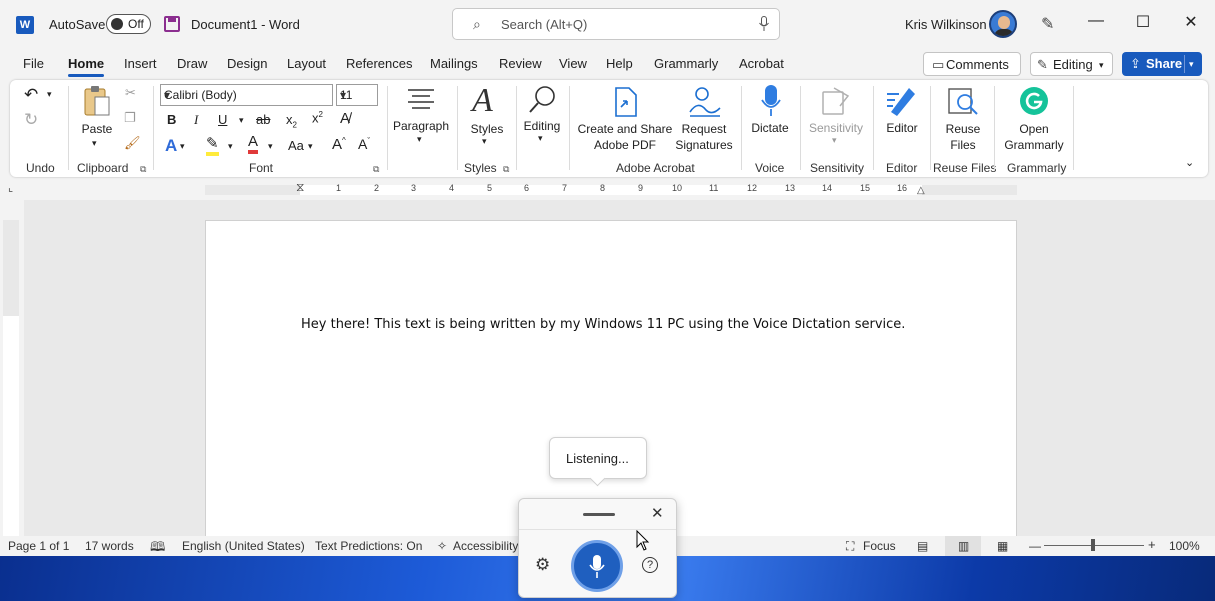 This screenshot has height=601, width=1215. What do you see at coordinates (1034, 137) in the screenshot?
I see `open-grammarly-label: Open Grammarly` at bounding box center [1034, 137].